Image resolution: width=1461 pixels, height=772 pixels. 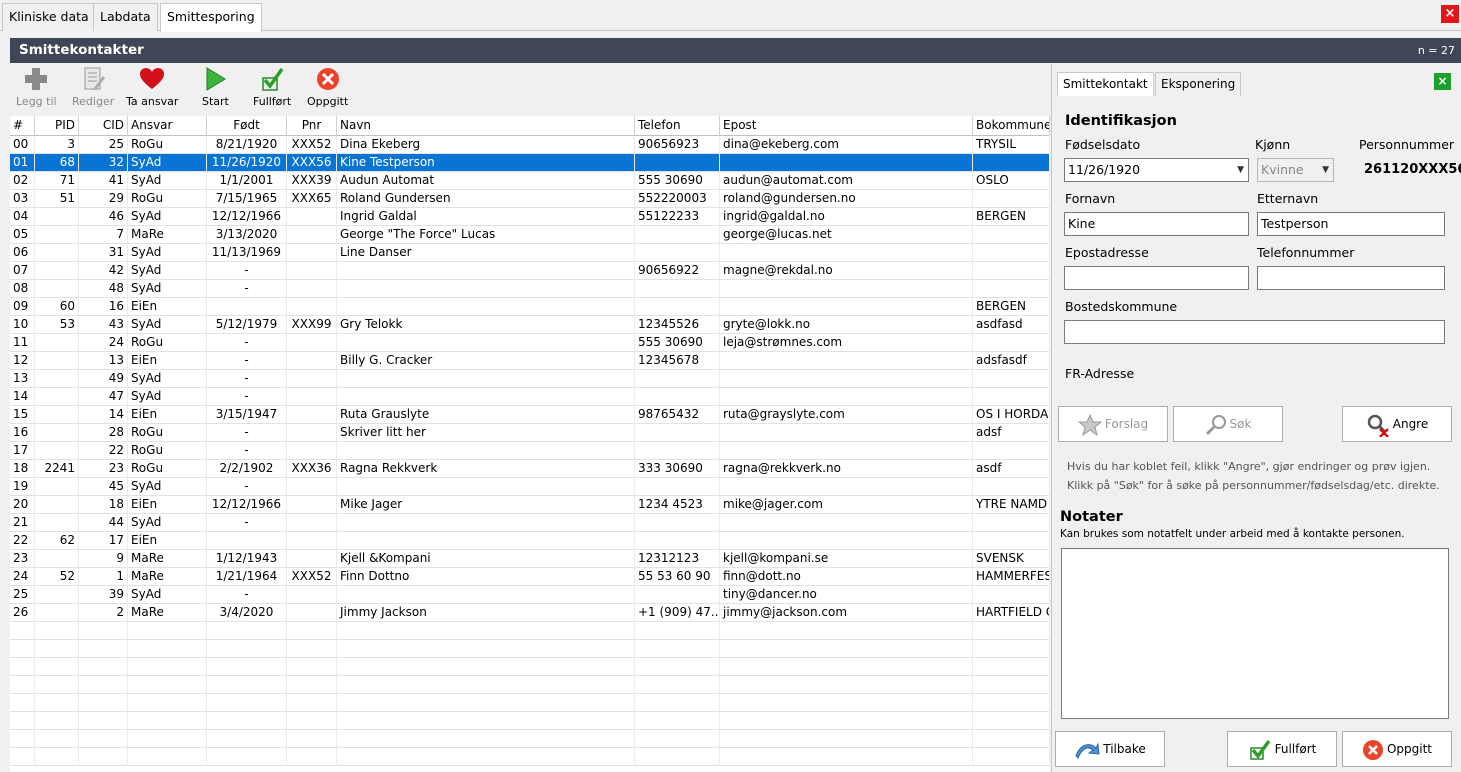 What do you see at coordinates (49, 17) in the screenshot?
I see `tab-kliniske-data: Kliniske data` at bounding box center [49, 17].